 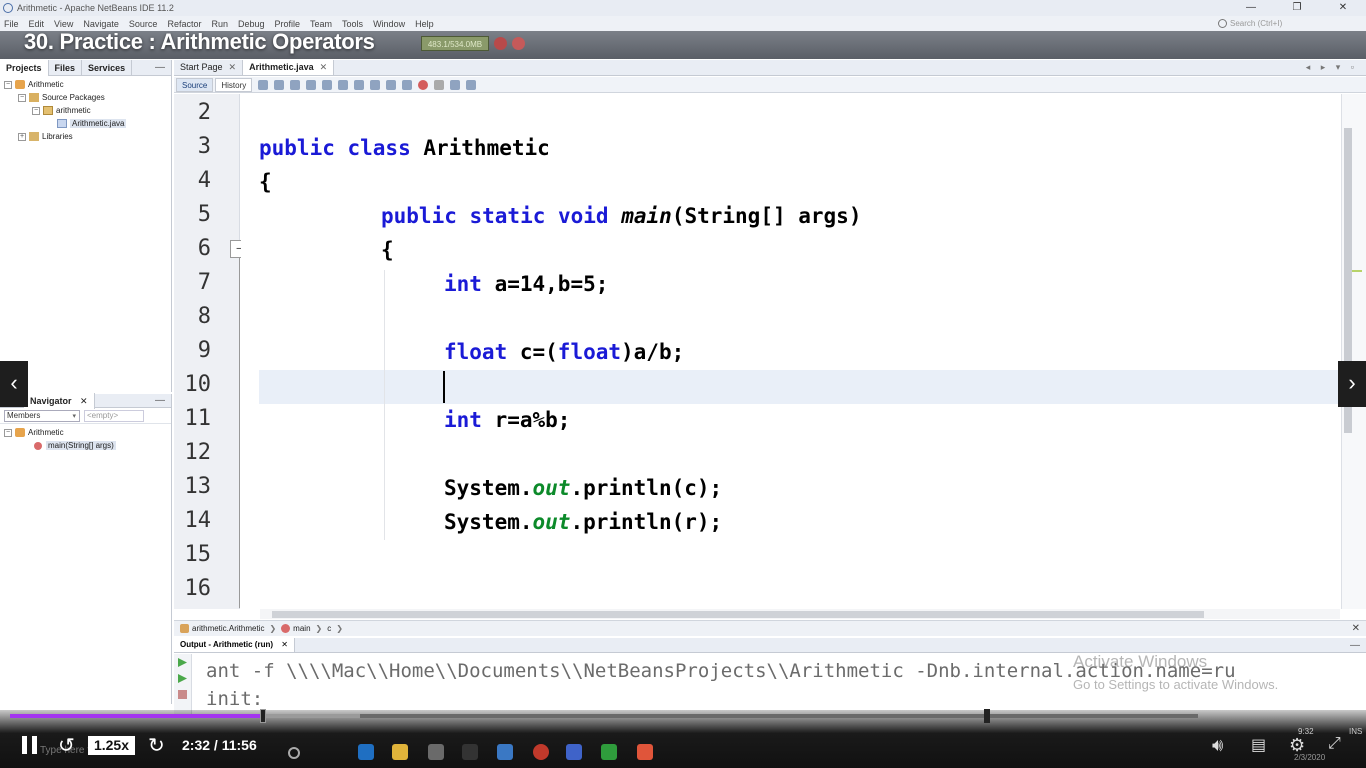 What do you see at coordinates (14, 384) in the screenshot?
I see `previous-lecture-button: ‹` at bounding box center [14, 384].